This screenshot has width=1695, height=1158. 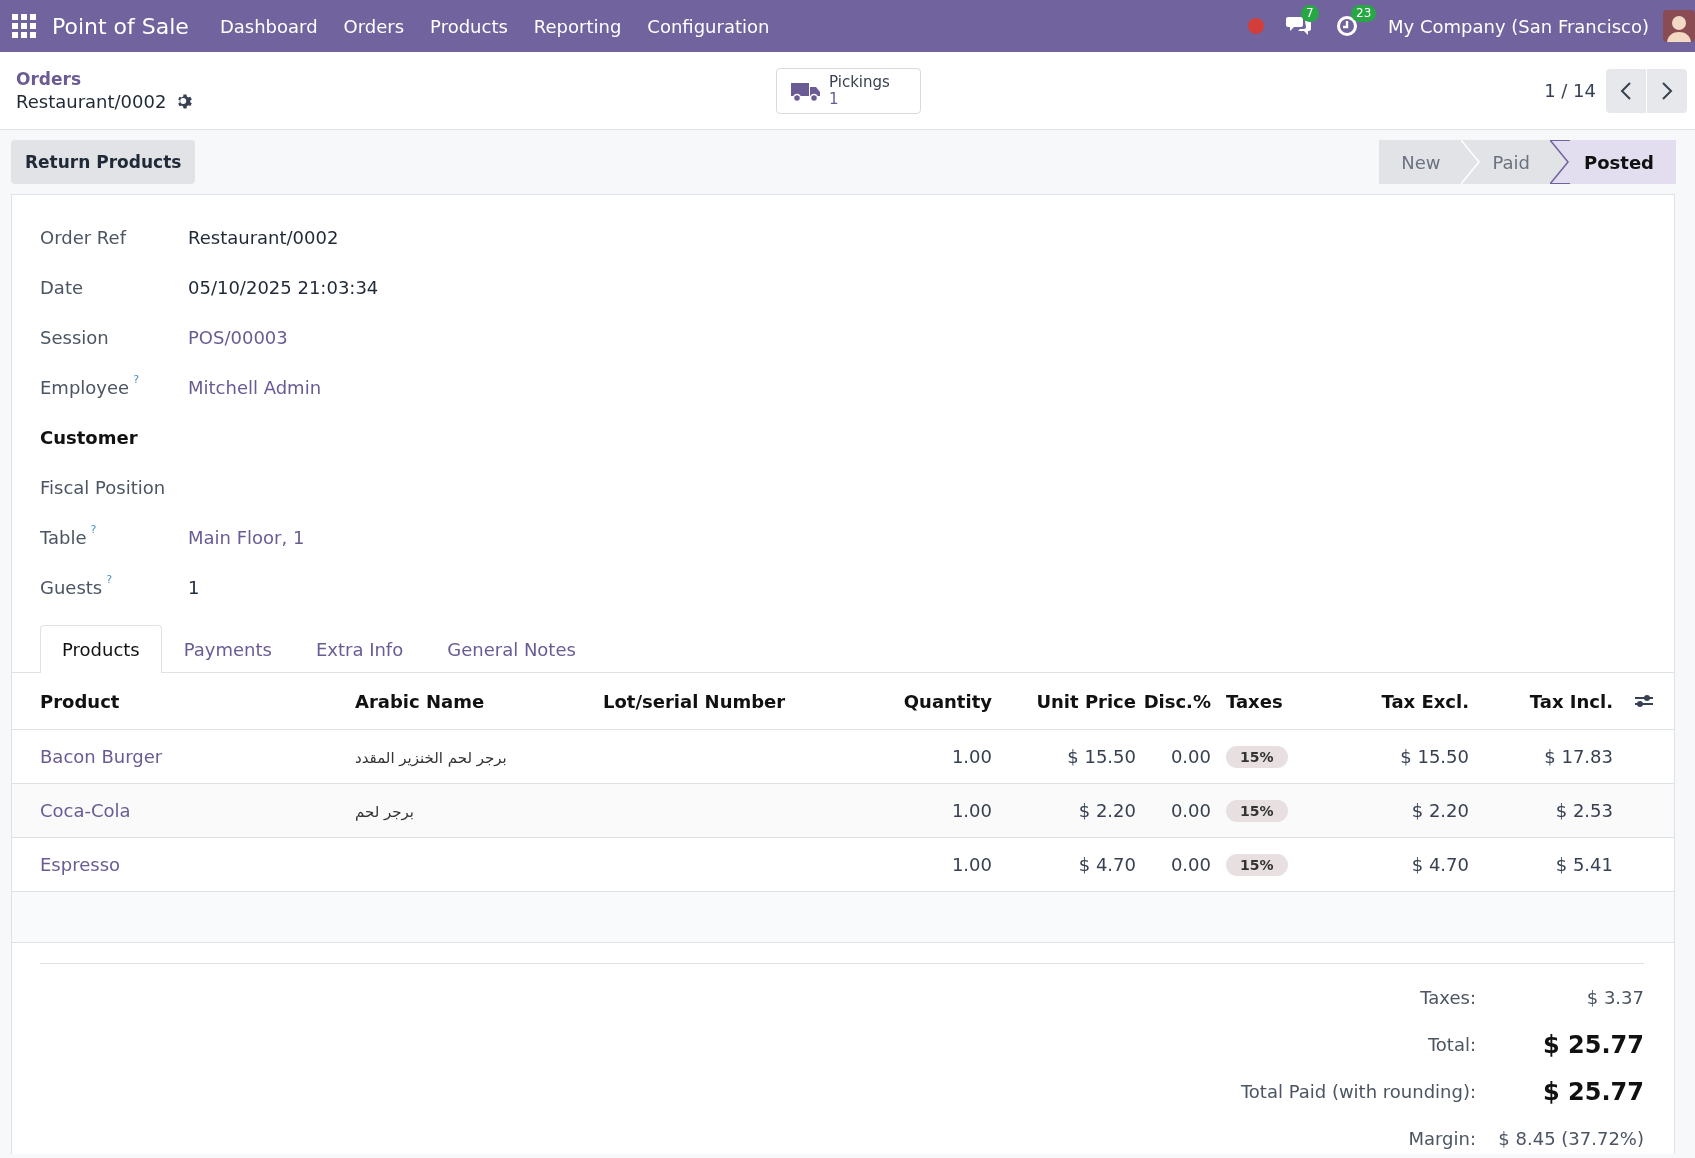 I want to click on notebook-tab: Extra Info, so click(x=359, y=649).